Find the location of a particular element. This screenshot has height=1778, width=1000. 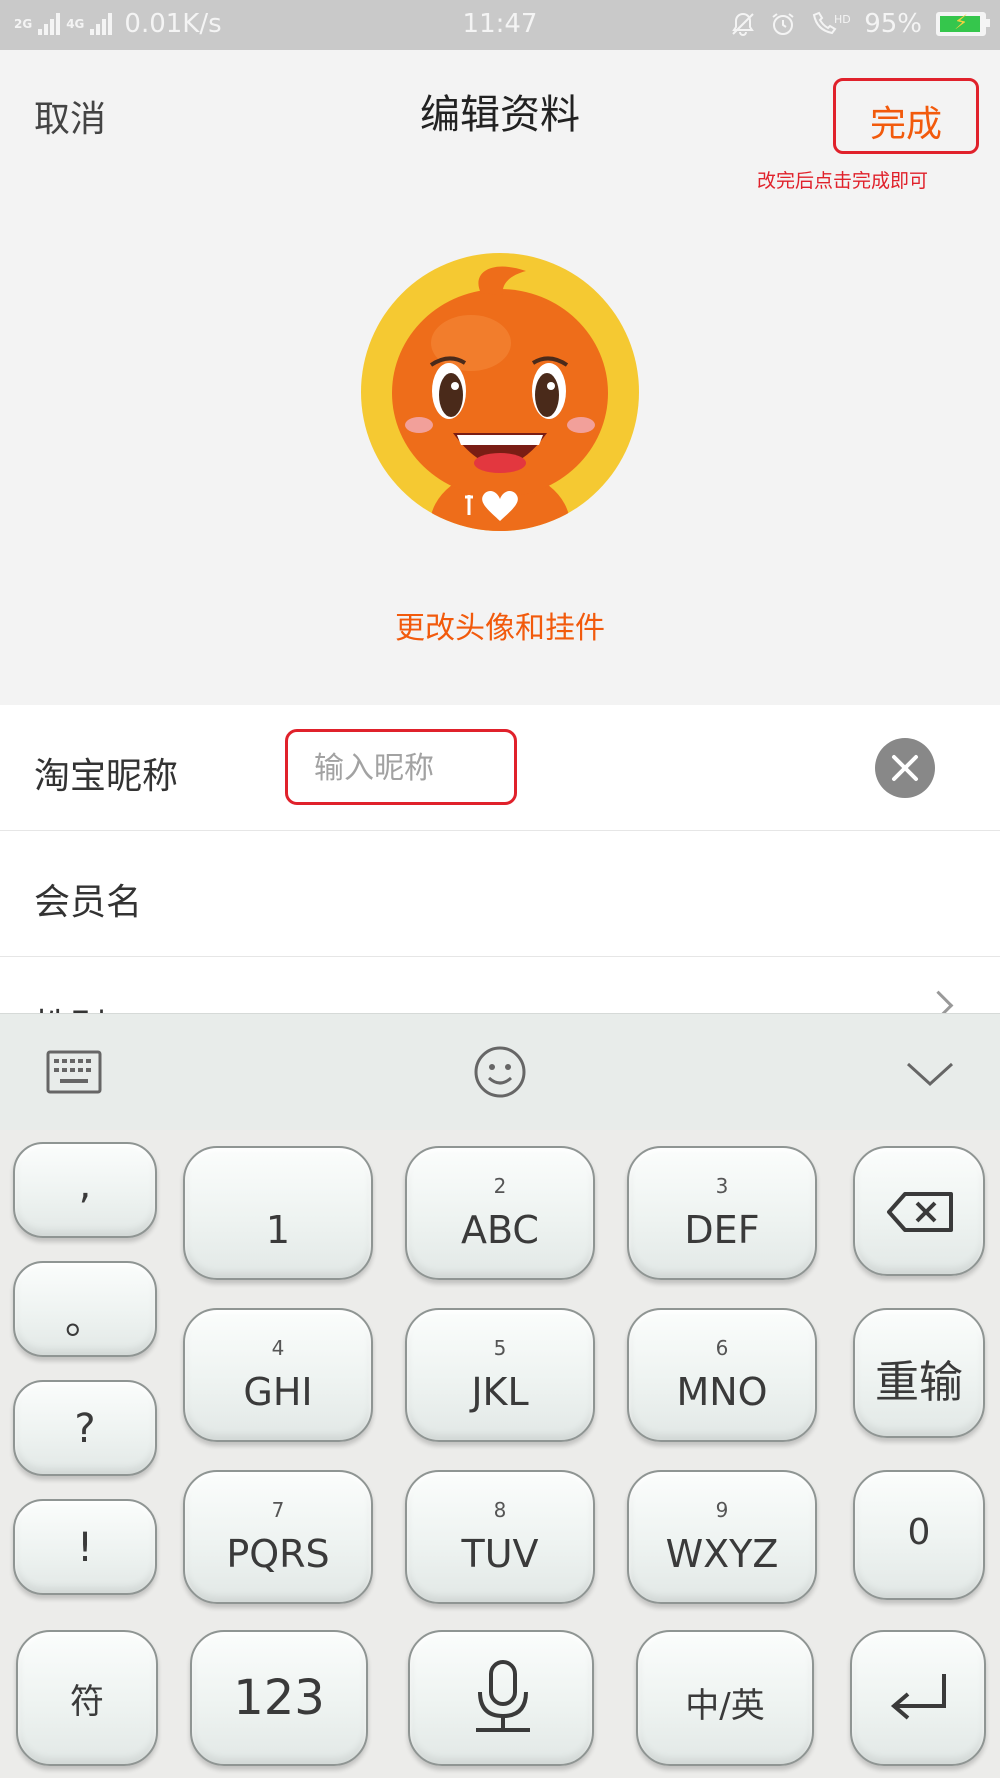

enter-icon is located at coordinates (918, 1697).